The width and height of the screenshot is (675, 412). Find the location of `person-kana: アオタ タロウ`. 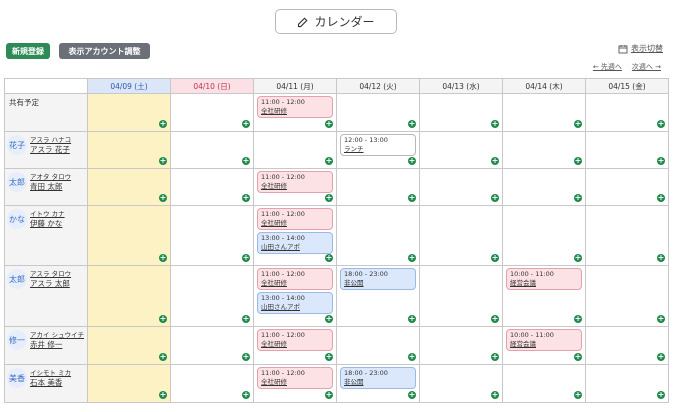

person-kana: アオタ タロウ is located at coordinates (50, 177).